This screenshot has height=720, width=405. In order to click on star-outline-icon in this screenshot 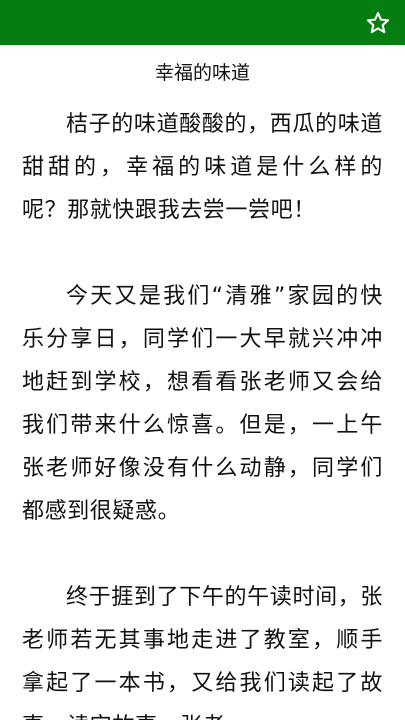, I will do `click(378, 23)`.